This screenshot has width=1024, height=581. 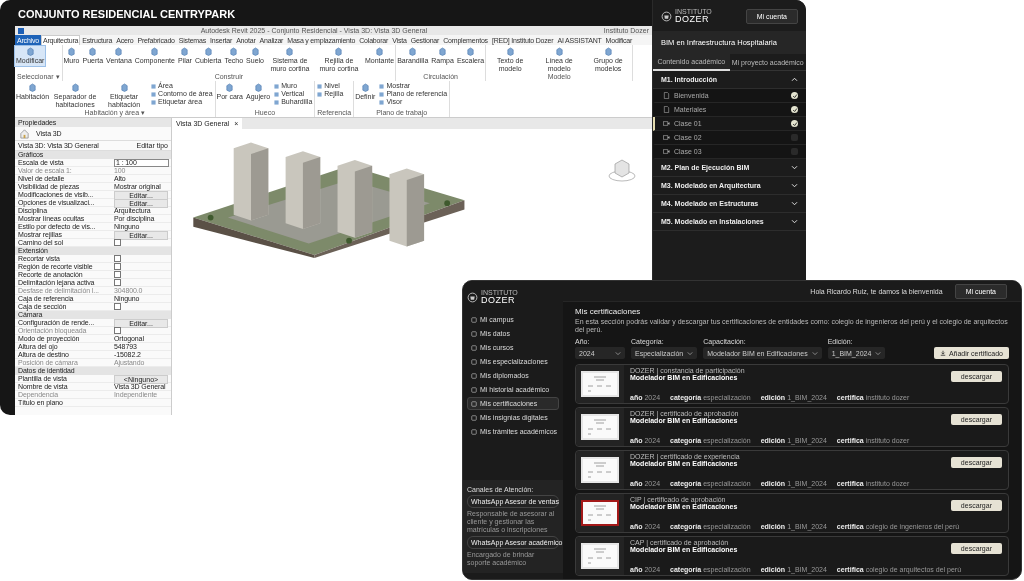 I want to click on download-icon, so click(x=942, y=353).